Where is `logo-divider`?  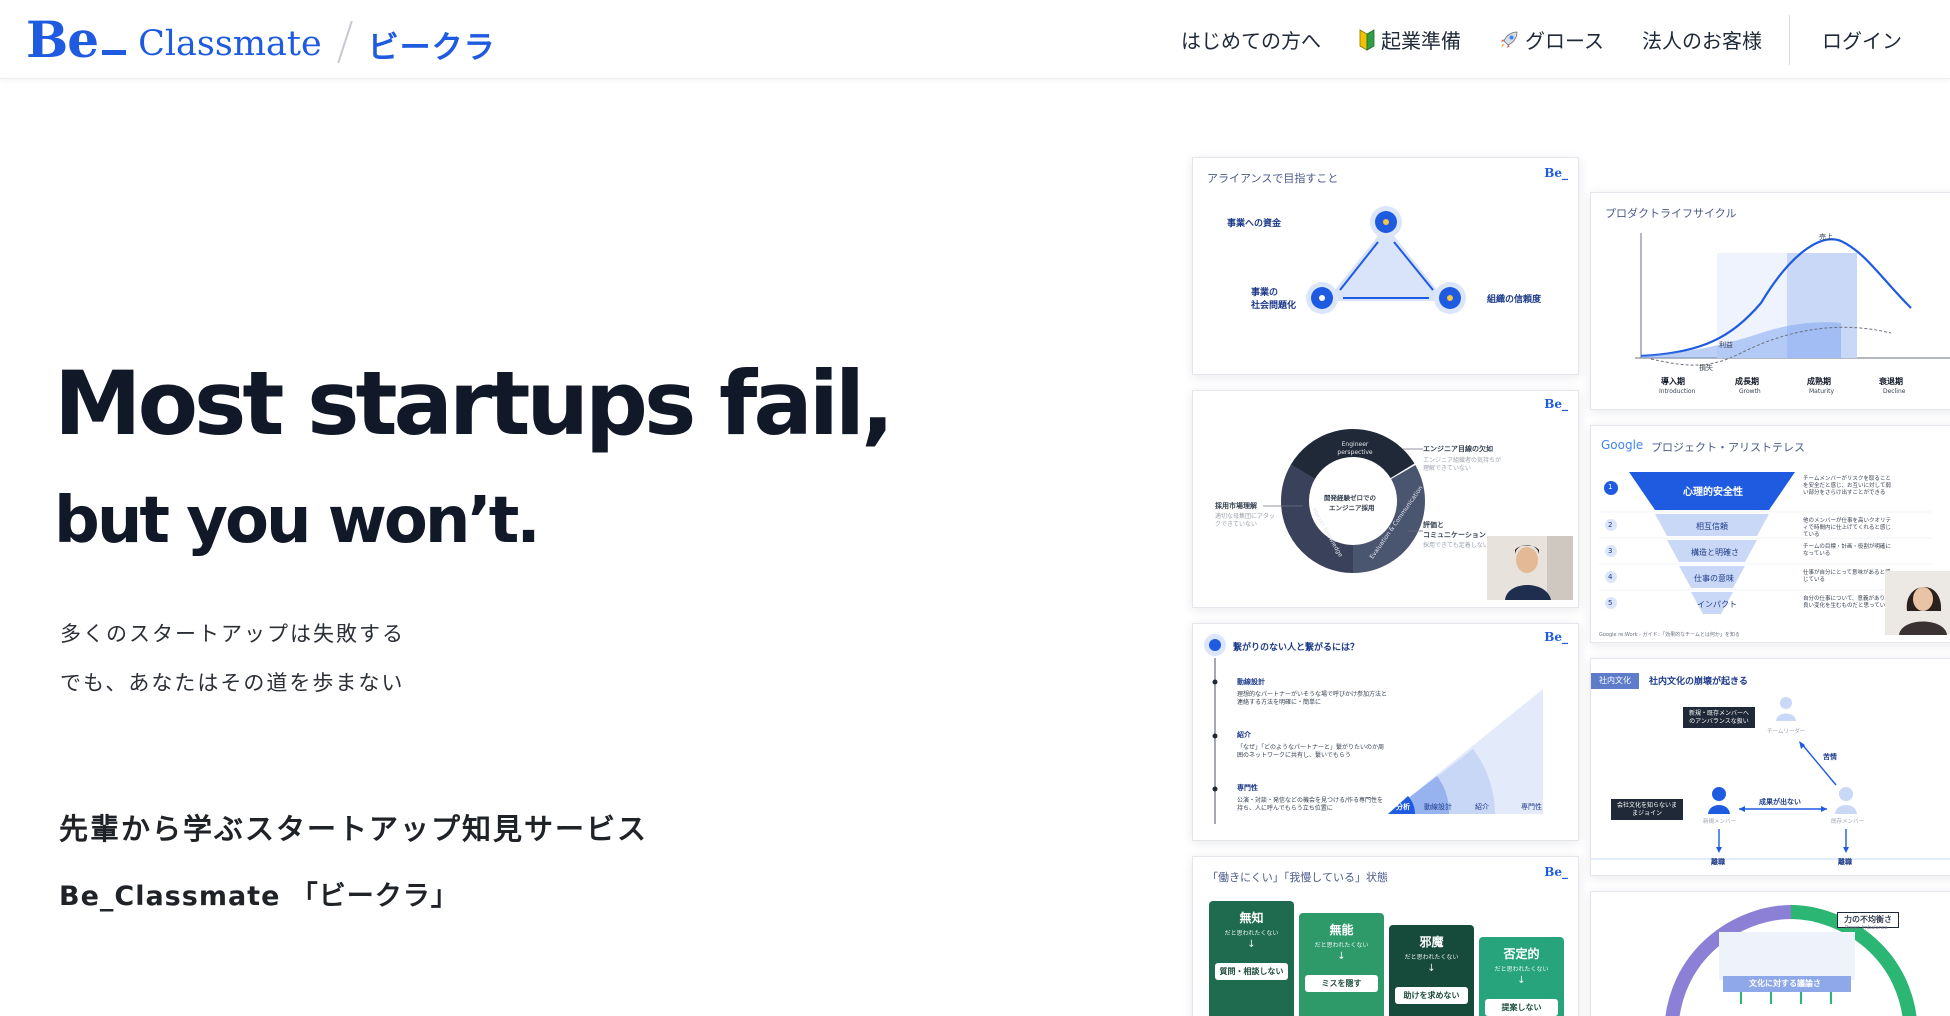
logo-divider is located at coordinates (344, 42).